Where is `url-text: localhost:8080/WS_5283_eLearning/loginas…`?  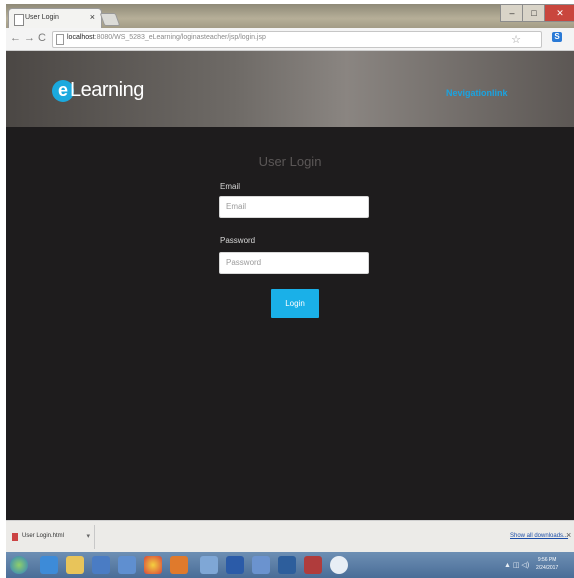
url-text: localhost:8080/WS_5283_eLearning/loginas… is located at coordinates (166, 37).